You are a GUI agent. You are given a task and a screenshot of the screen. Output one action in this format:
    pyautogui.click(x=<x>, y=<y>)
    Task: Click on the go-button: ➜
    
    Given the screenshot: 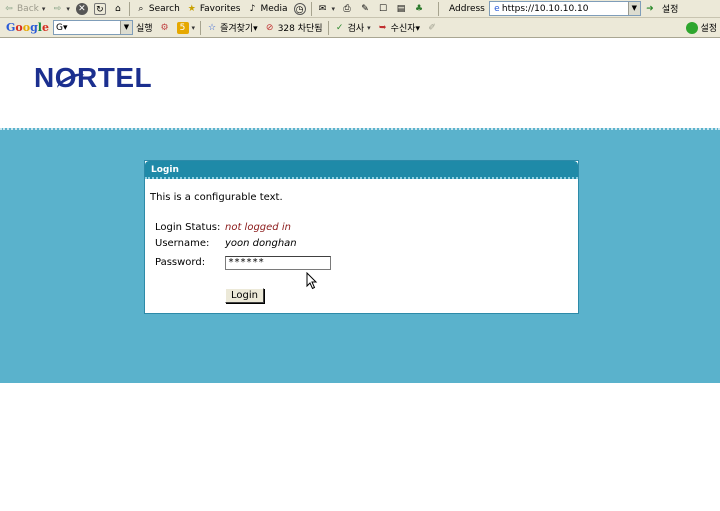 What is the action you would take?
    pyautogui.click(x=650, y=9)
    